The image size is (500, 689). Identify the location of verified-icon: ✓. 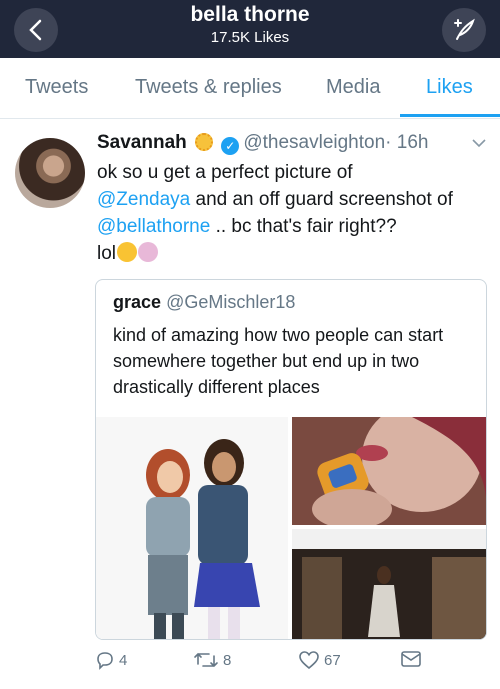
(230, 146).